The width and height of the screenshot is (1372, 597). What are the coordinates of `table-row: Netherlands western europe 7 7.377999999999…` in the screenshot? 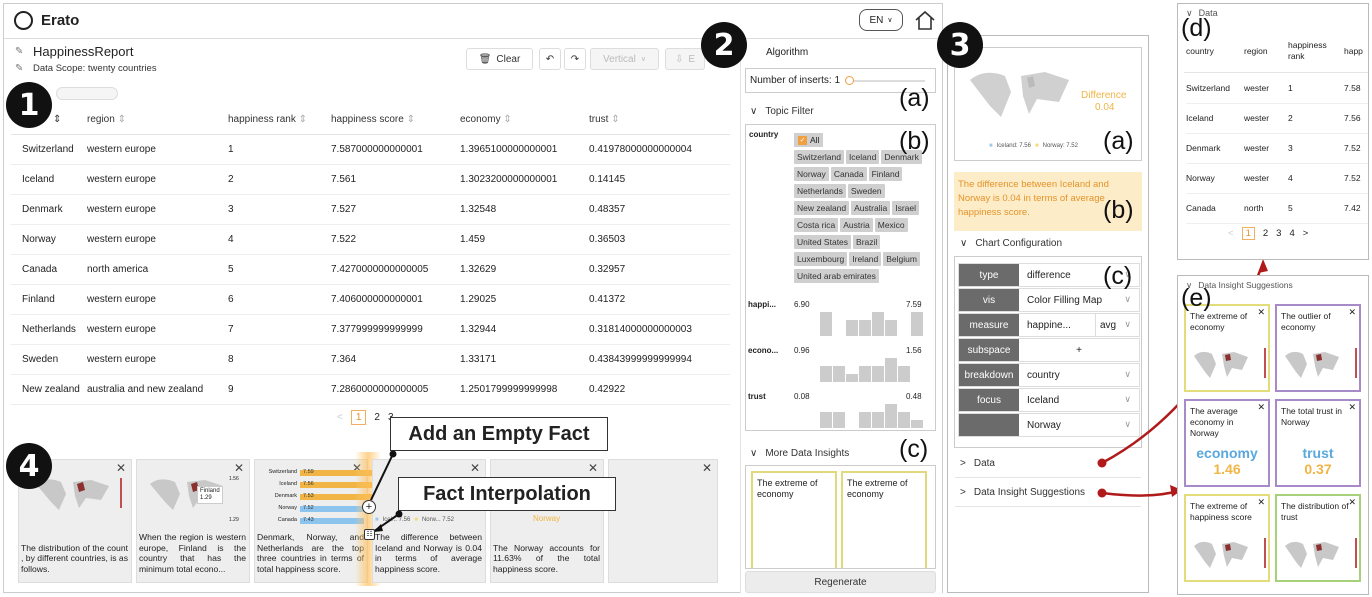 It's located at (370, 329).